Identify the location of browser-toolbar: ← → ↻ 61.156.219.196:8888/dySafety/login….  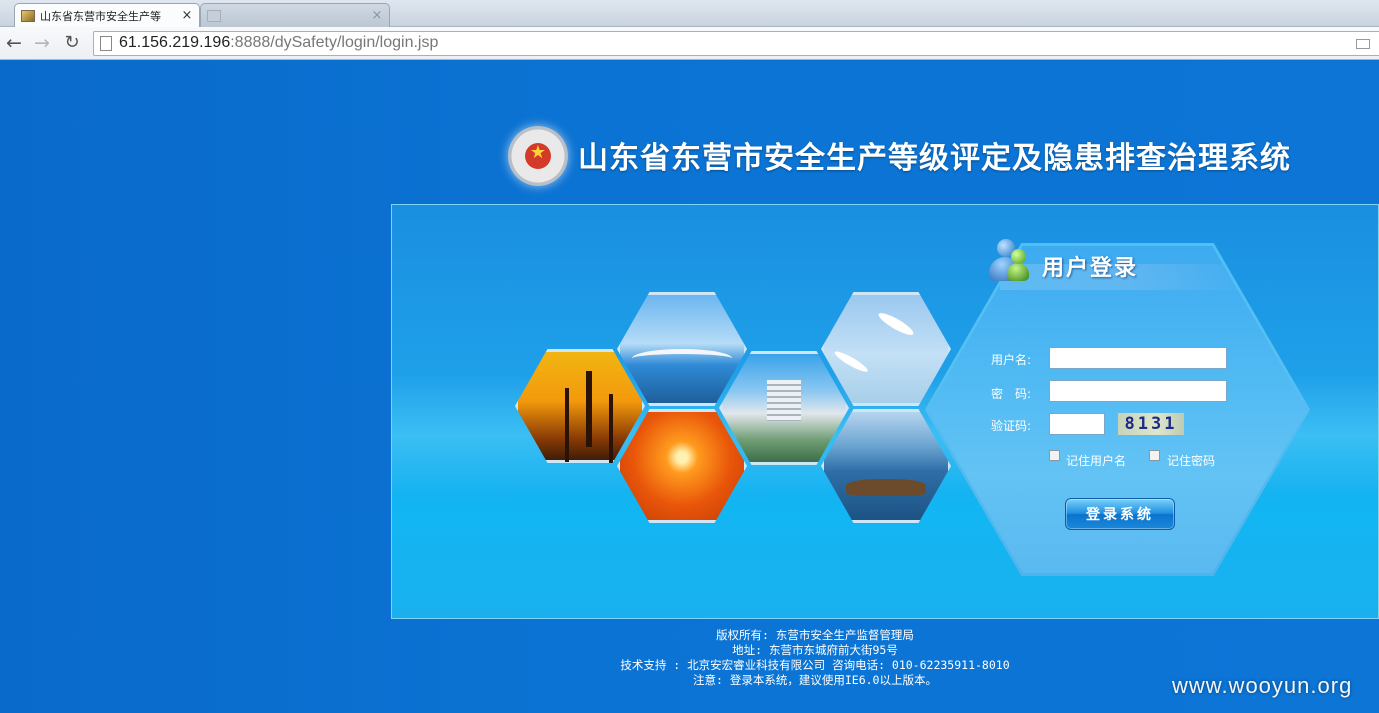
(689, 43).